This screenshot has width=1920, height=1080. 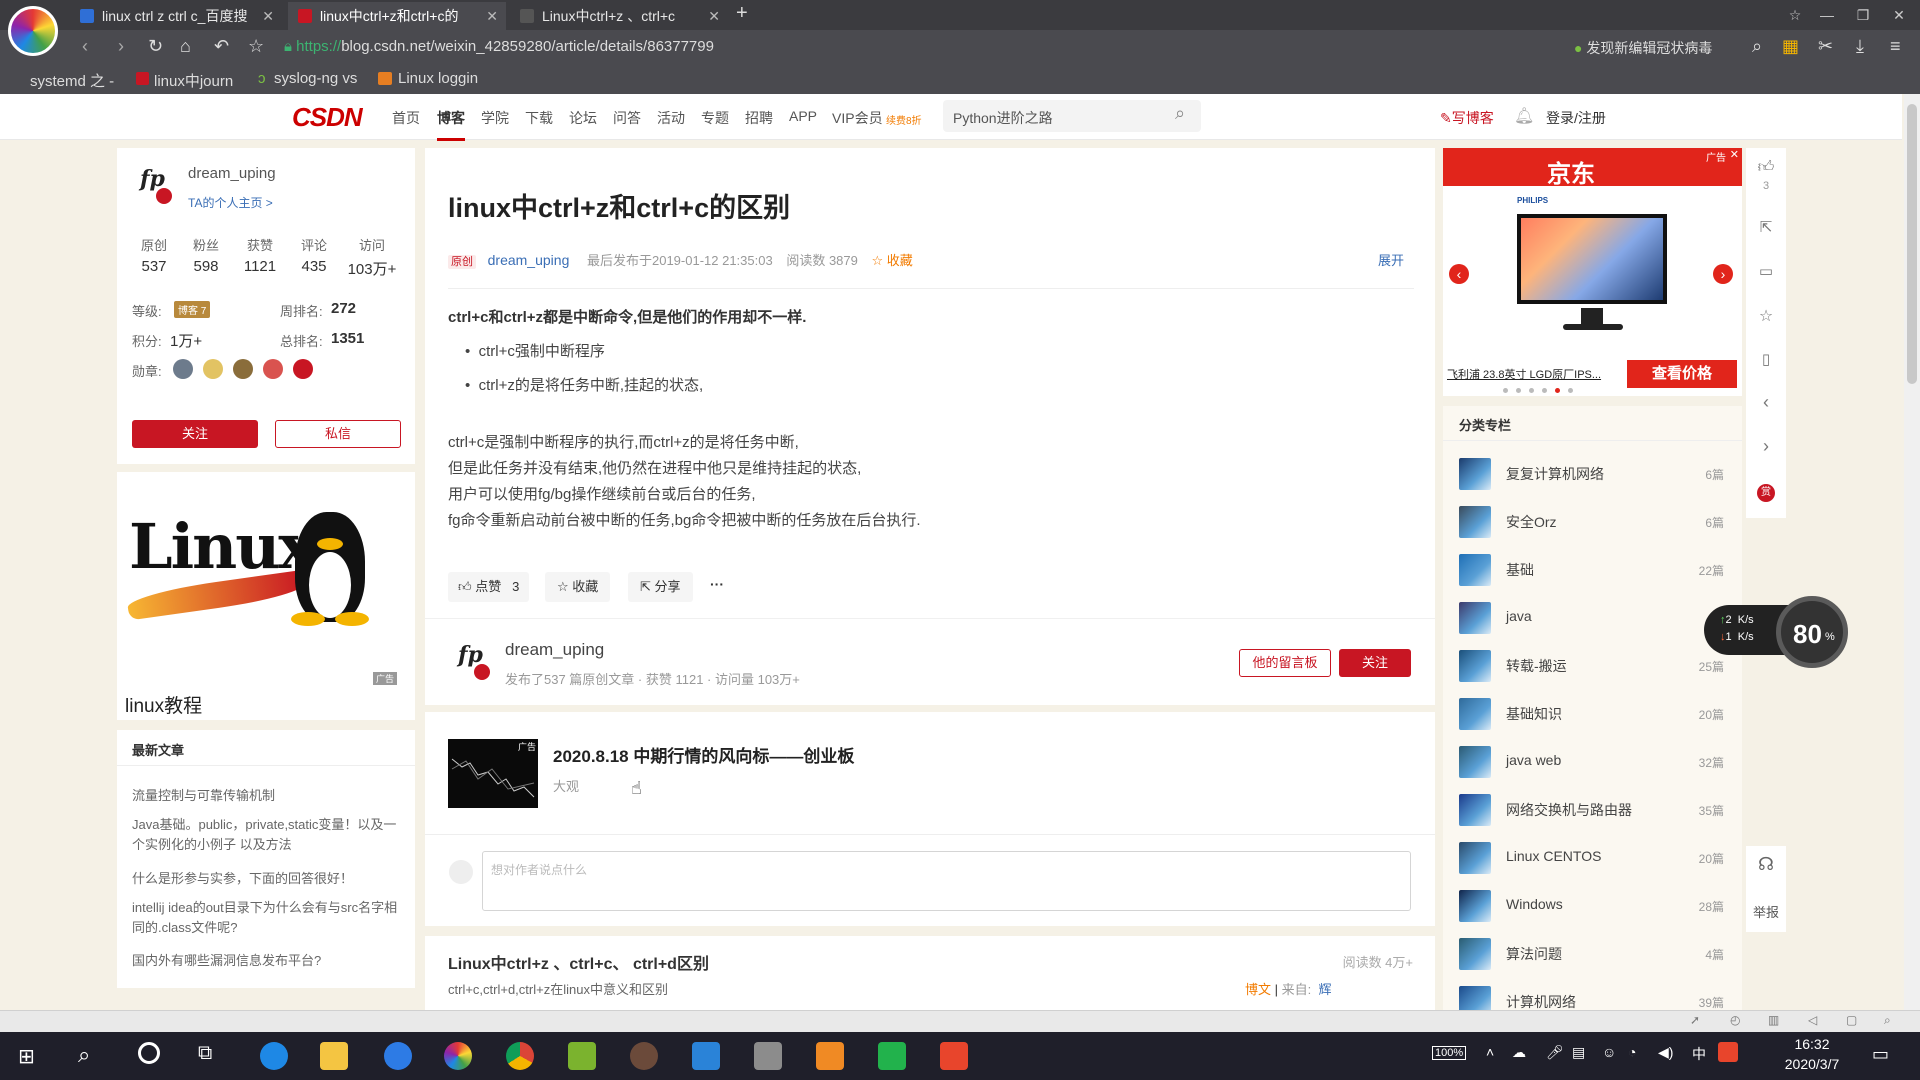 I want to click on bookmark-item: linux中journ, so click(x=184, y=80).